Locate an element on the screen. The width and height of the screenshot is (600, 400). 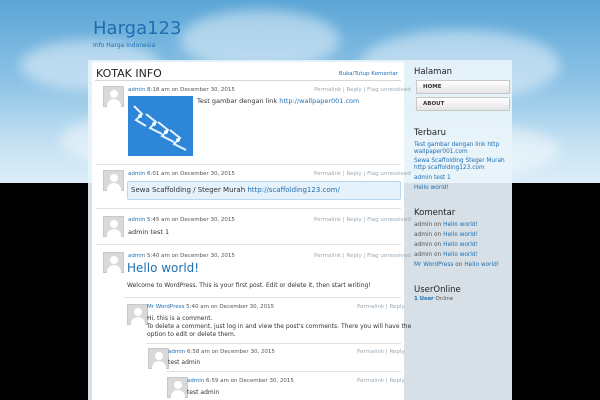
comment-text: Hi, this is a comment. is located at coordinates (180, 318).